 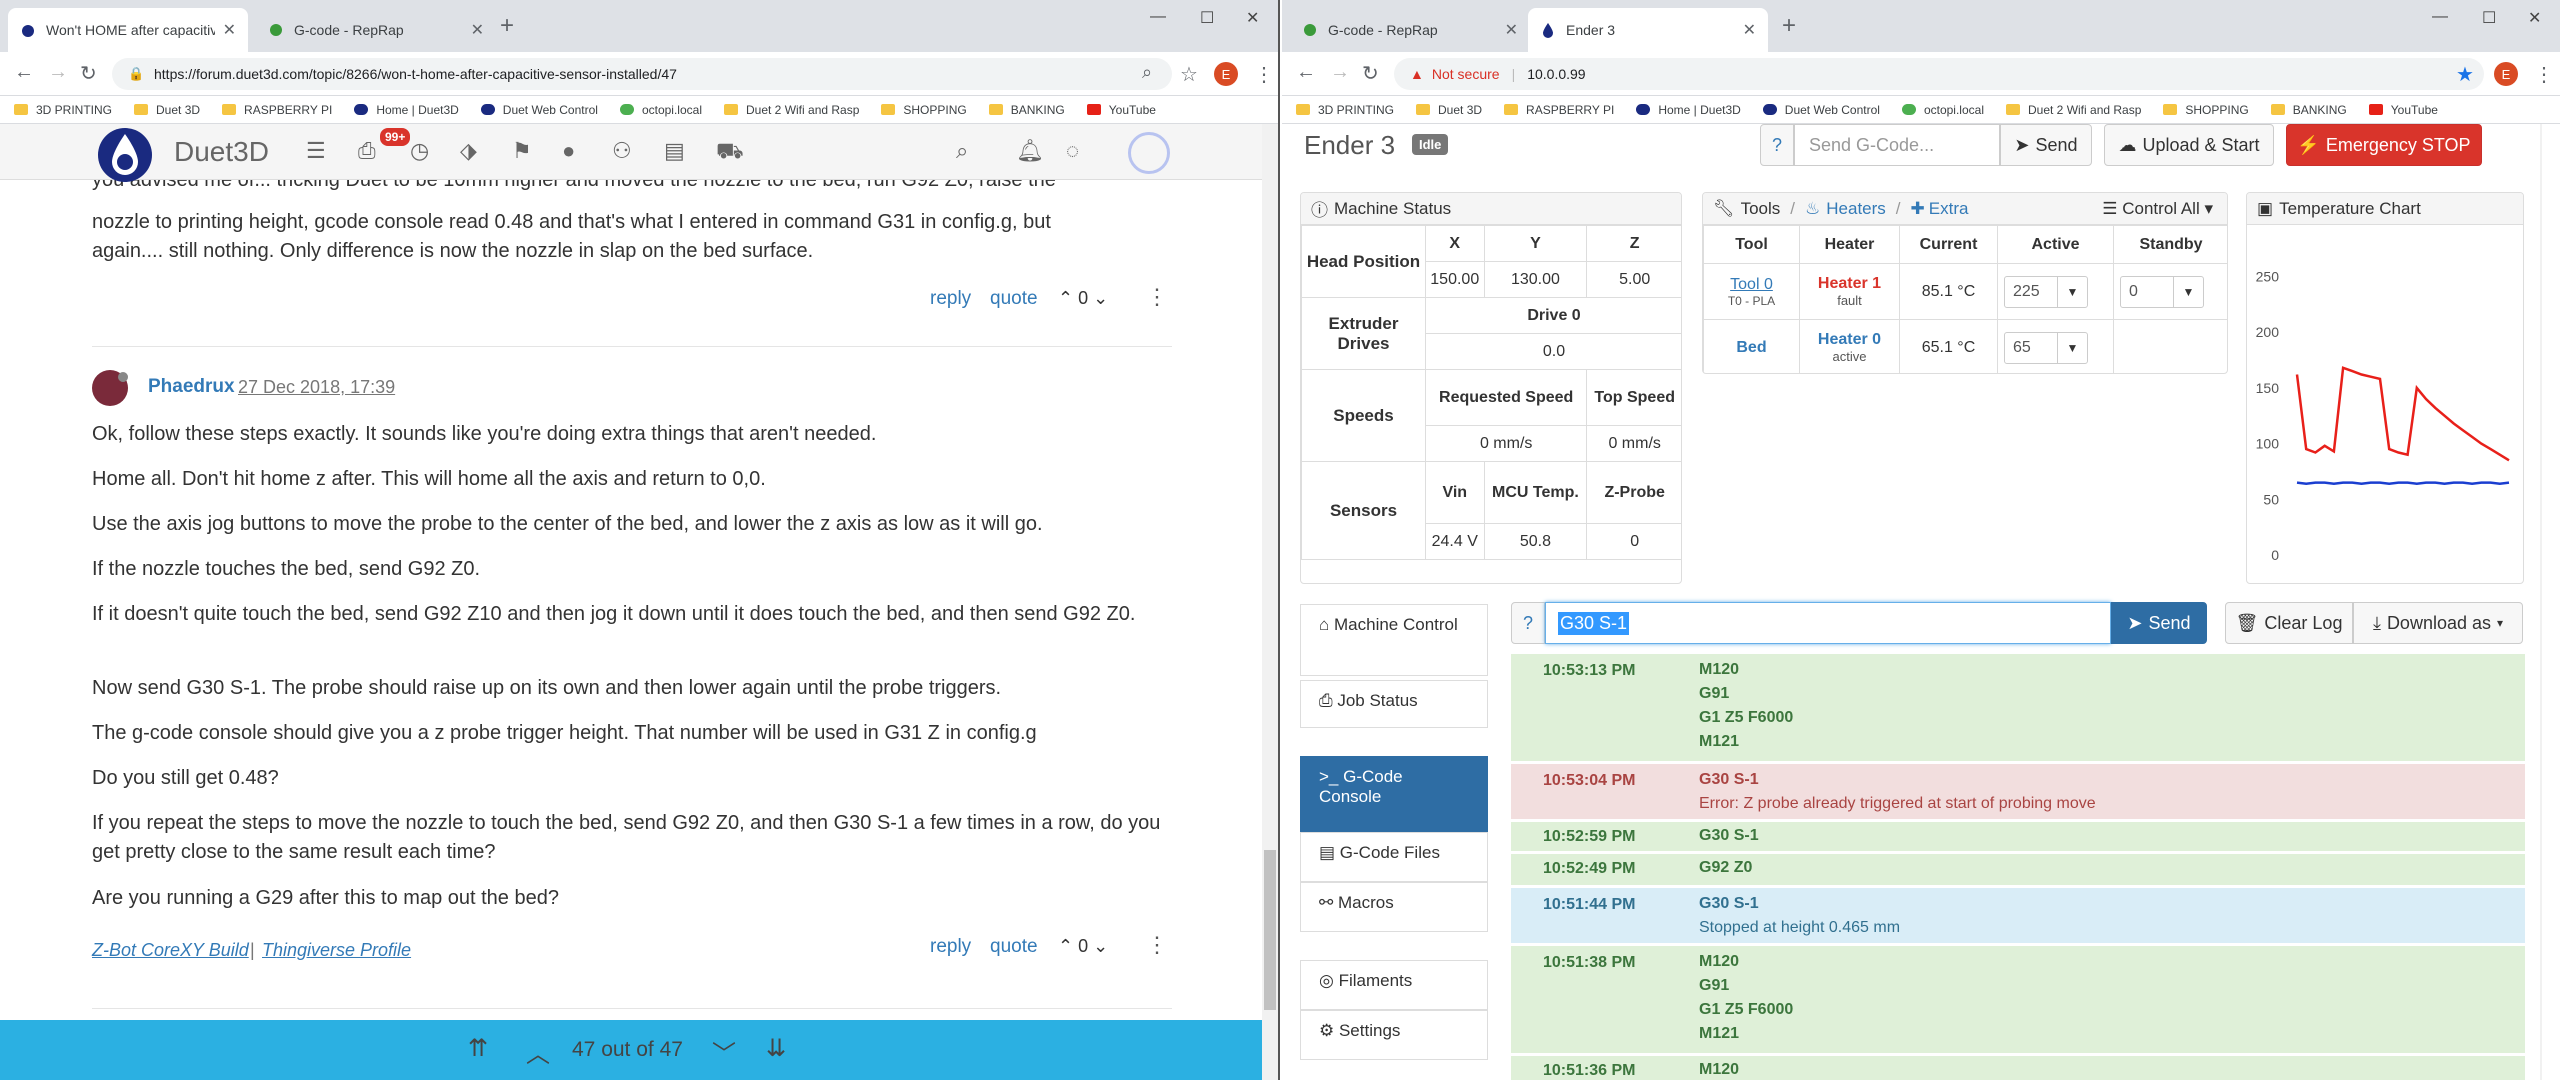 What do you see at coordinates (170, 950) in the screenshot?
I see `signature-link-zbot: Z-Bot CoreXY Build` at bounding box center [170, 950].